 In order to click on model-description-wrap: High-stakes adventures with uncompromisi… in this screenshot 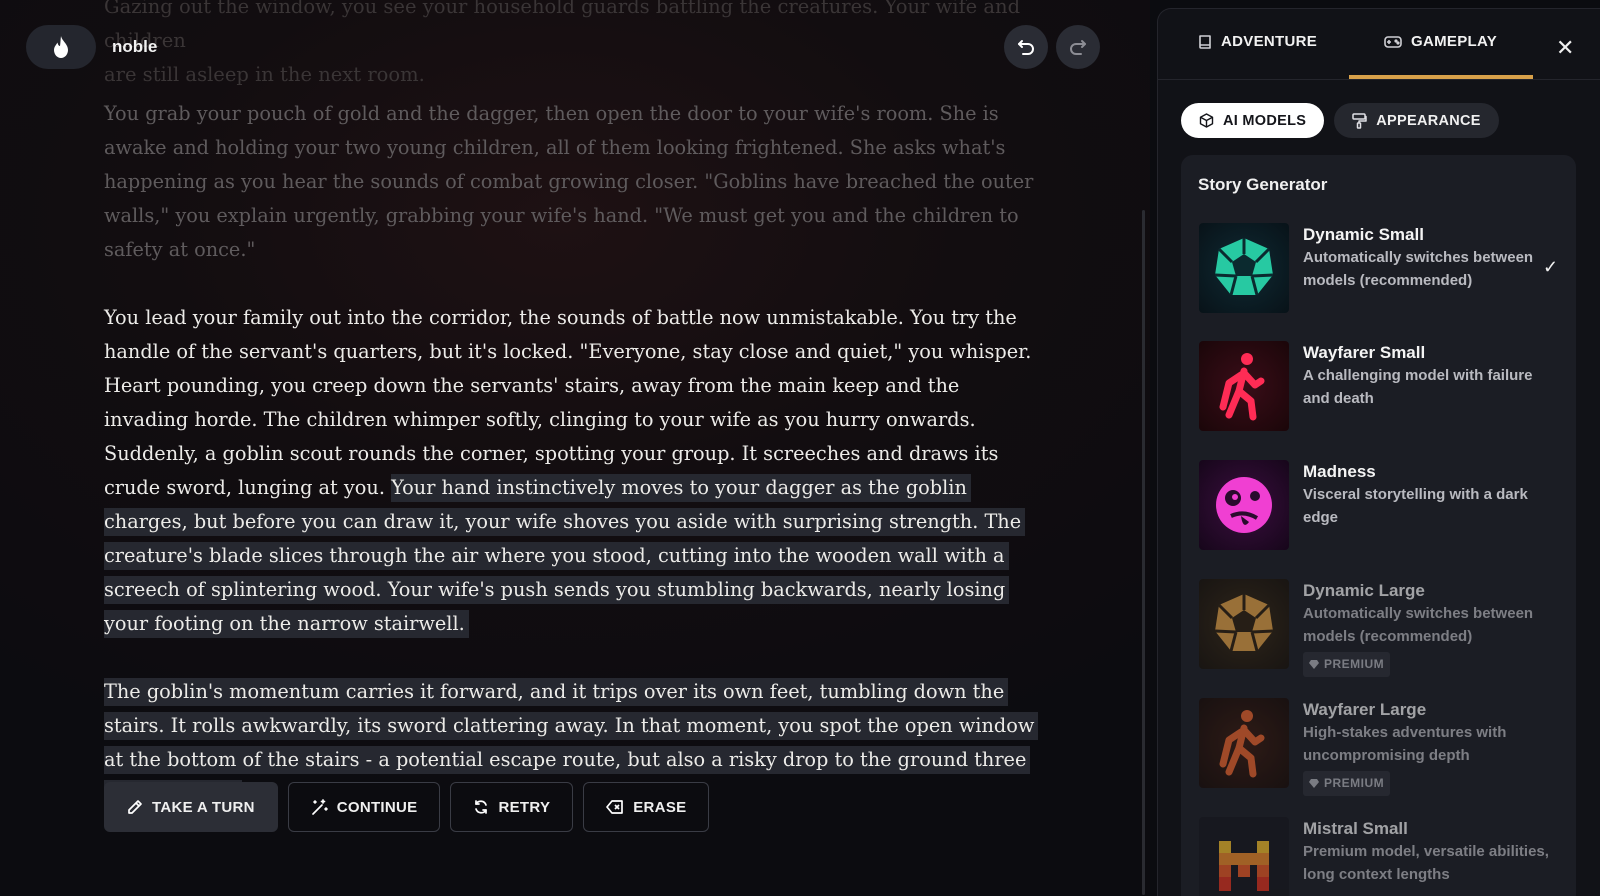, I will do `click(1428, 759)`.